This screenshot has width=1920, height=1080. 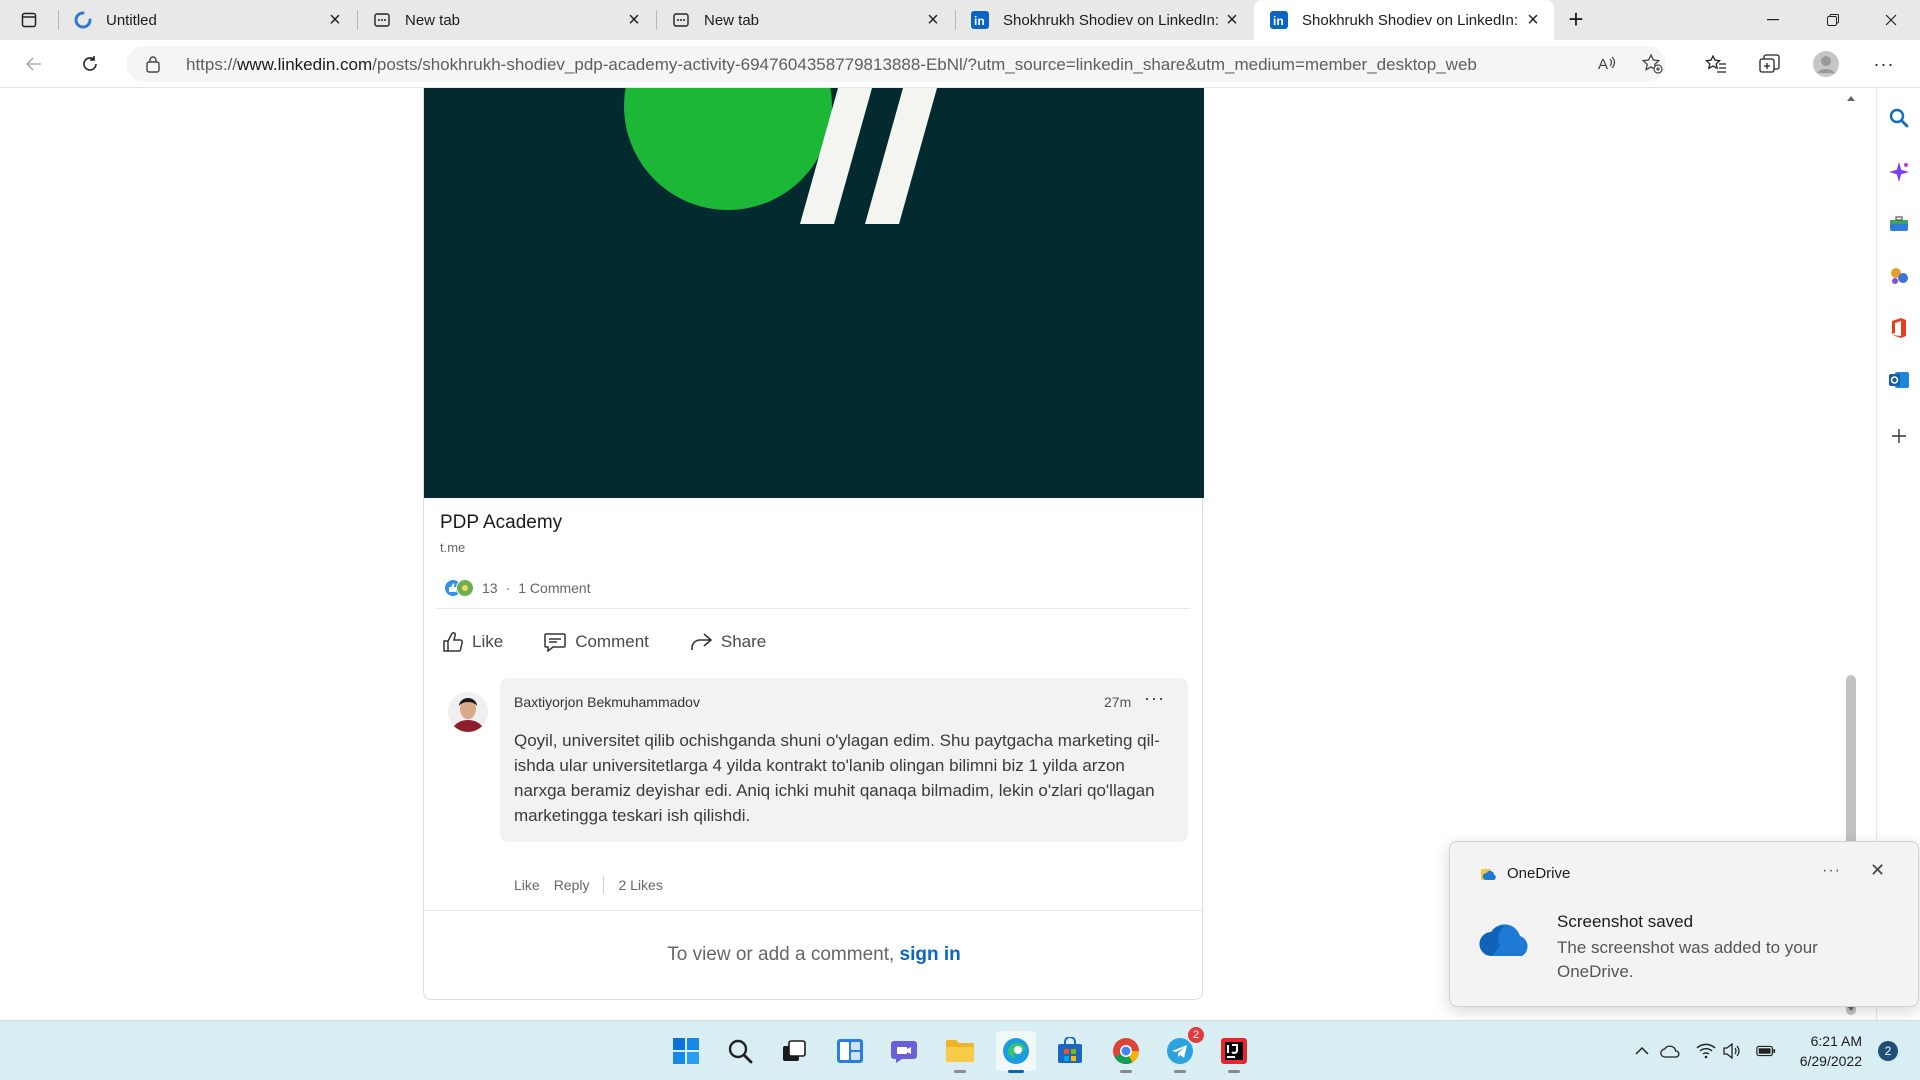 I want to click on like-button: Like, so click(x=472, y=642).